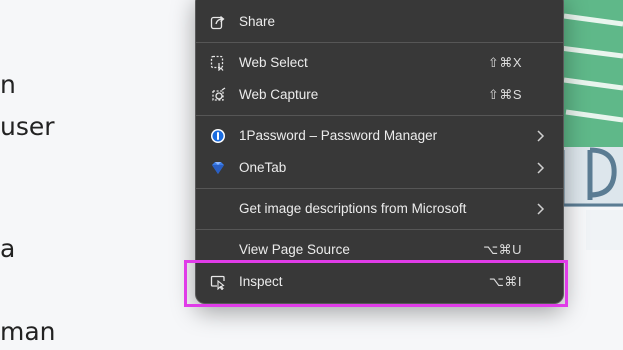 The width and height of the screenshot is (623, 350). What do you see at coordinates (502, 249) in the screenshot?
I see `menu-item-shortcut: ⌥⌘U` at bounding box center [502, 249].